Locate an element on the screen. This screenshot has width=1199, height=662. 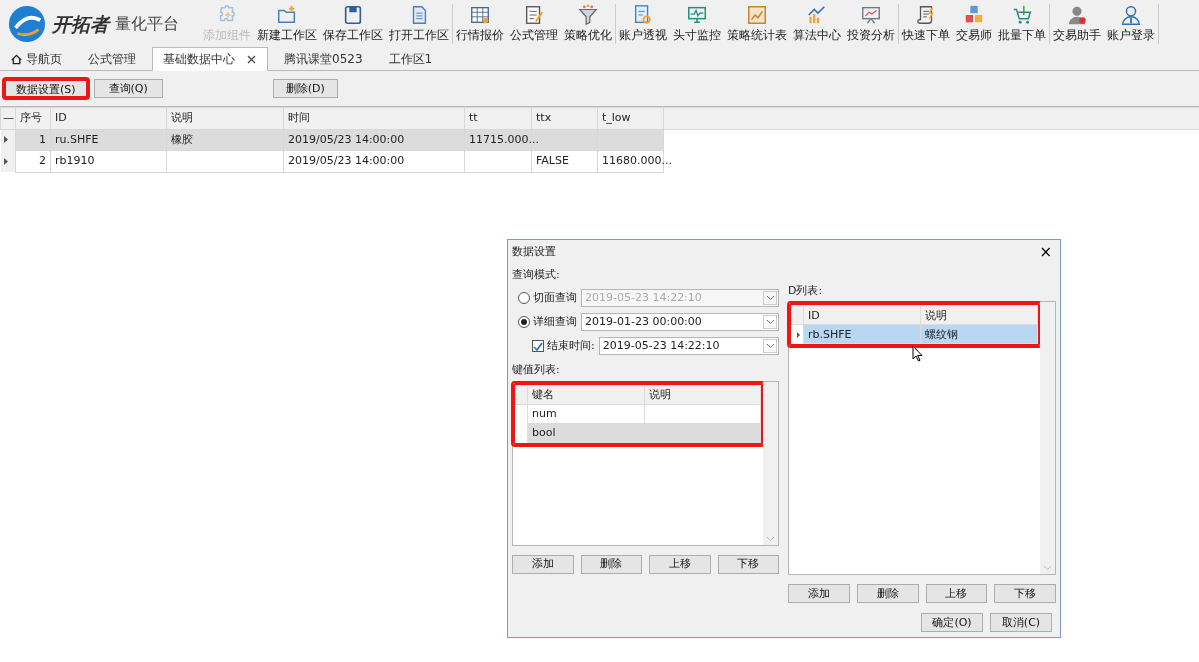
date-dropdown: 2019-01-23 00:00:00 is located at coordinates (680, 322).